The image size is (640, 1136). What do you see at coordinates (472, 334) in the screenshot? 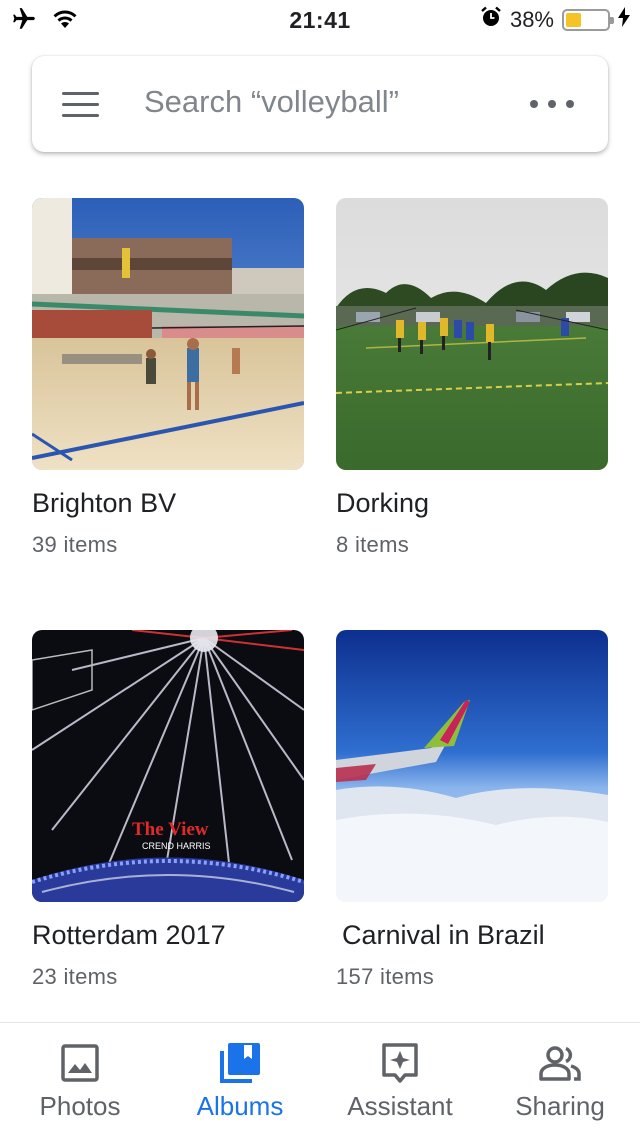
I see `album-thumbnail-dorking` at bounding box center [472, 334].